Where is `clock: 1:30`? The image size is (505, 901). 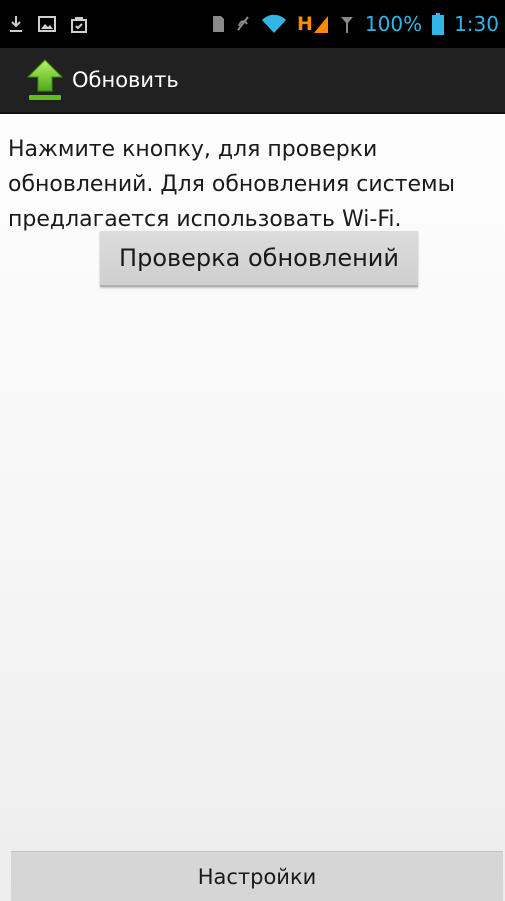 clock: 1:30 is located at coordinates (476, 24).